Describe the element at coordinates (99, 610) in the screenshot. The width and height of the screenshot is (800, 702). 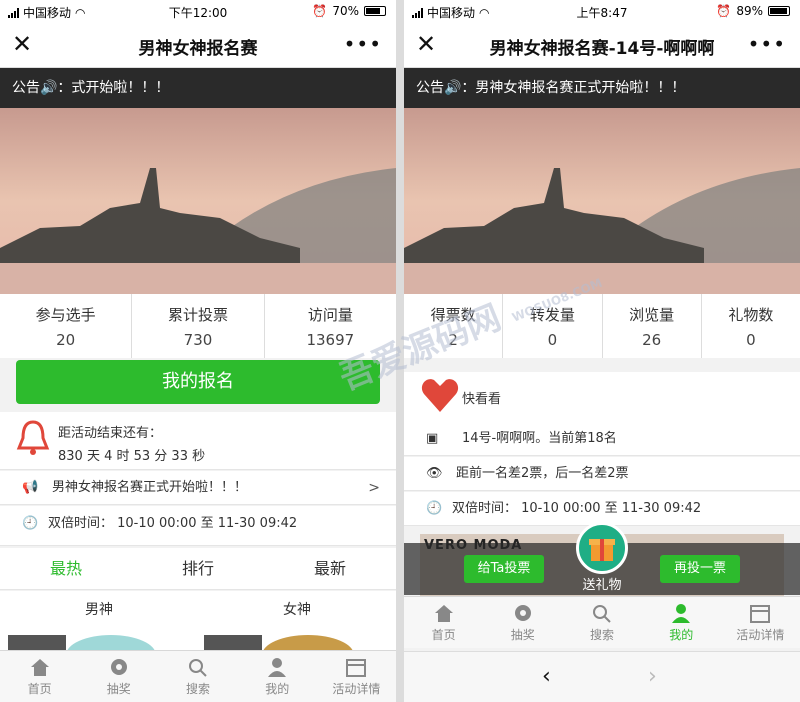
I see `gender-male-label: 男神` at that location.